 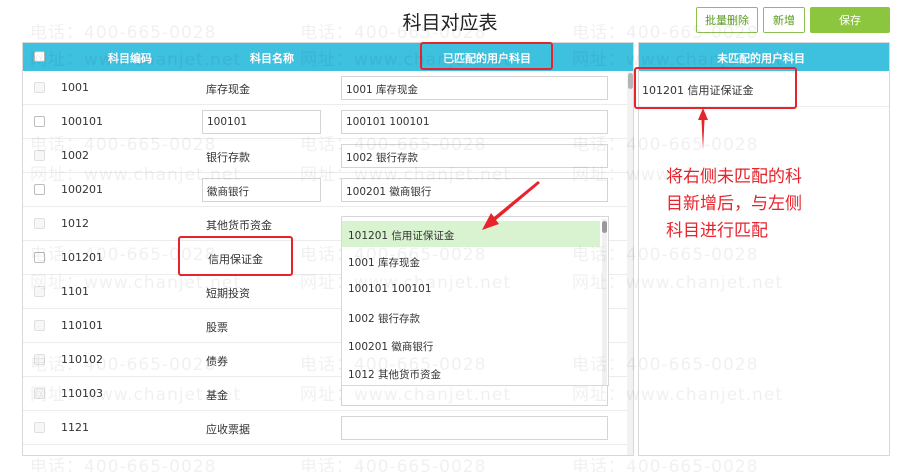 I want to click on account-name-input: 徽商银行, so click(x=261, y=190).